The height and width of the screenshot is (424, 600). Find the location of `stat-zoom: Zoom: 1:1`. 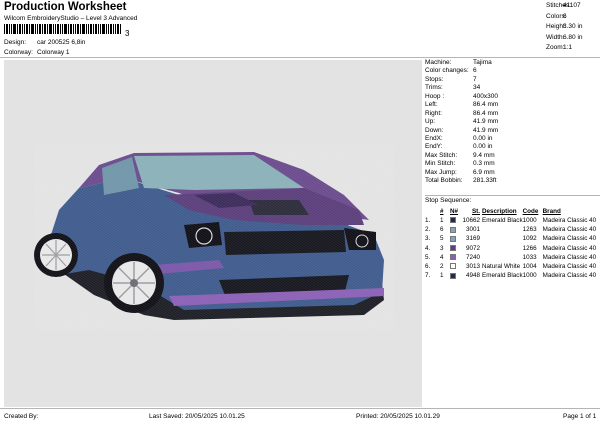

stat-zoom: Zoom: 1:1 is located at coordinates (573, 48).